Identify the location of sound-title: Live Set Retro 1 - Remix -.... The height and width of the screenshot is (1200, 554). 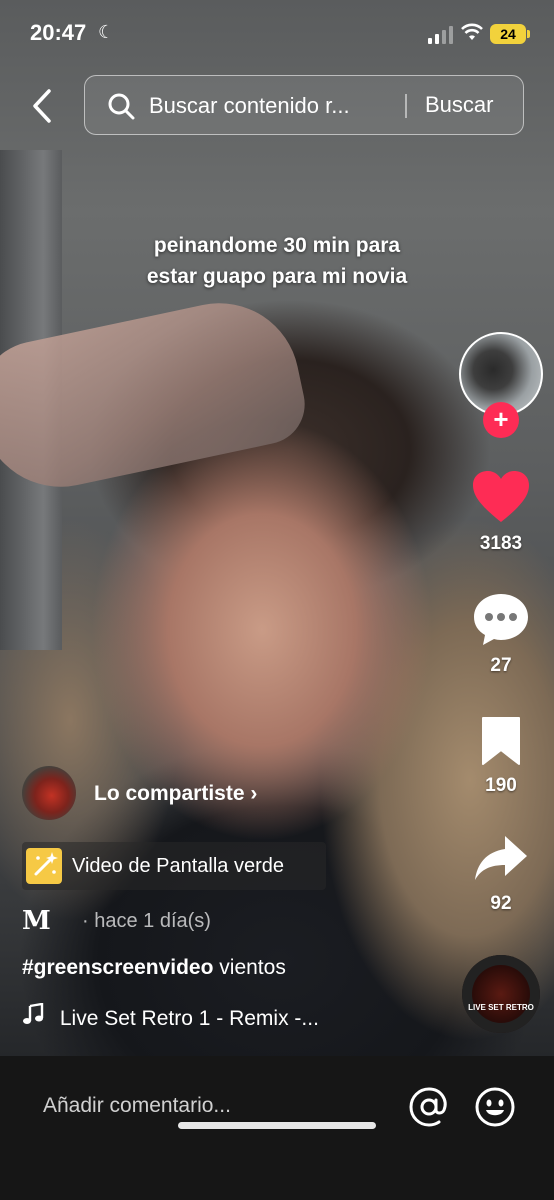
(189, 1018).